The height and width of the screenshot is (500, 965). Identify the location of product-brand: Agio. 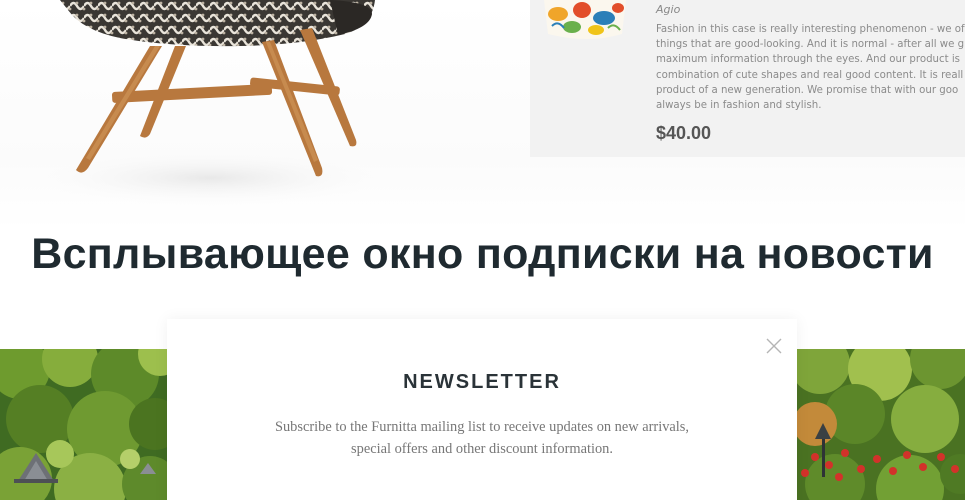
(668, 9).